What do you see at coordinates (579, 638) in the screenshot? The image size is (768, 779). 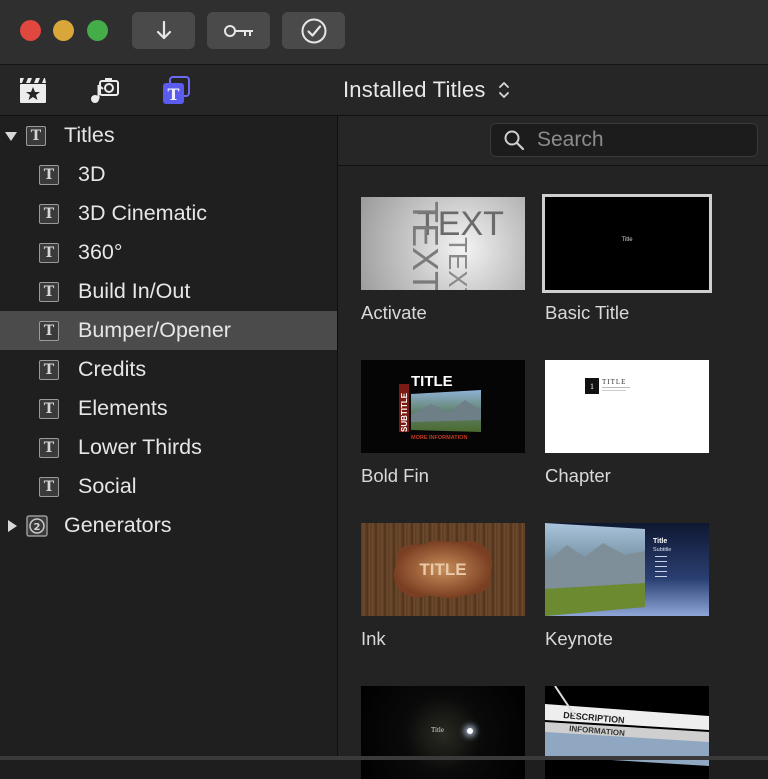 I see `tile-label: Keynote` at bounding box center [579, 638].